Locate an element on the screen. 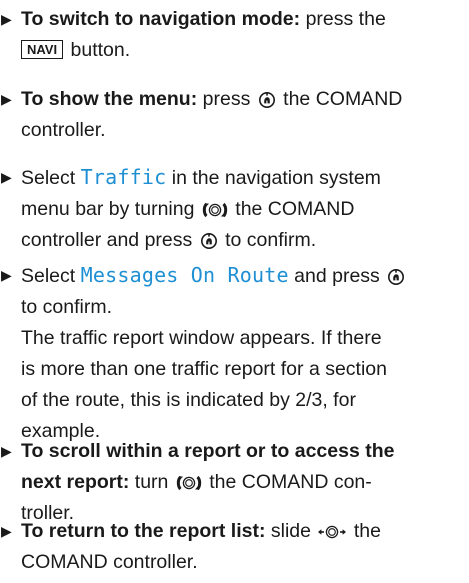  step-text: press the is located at coordinates (343, 19).